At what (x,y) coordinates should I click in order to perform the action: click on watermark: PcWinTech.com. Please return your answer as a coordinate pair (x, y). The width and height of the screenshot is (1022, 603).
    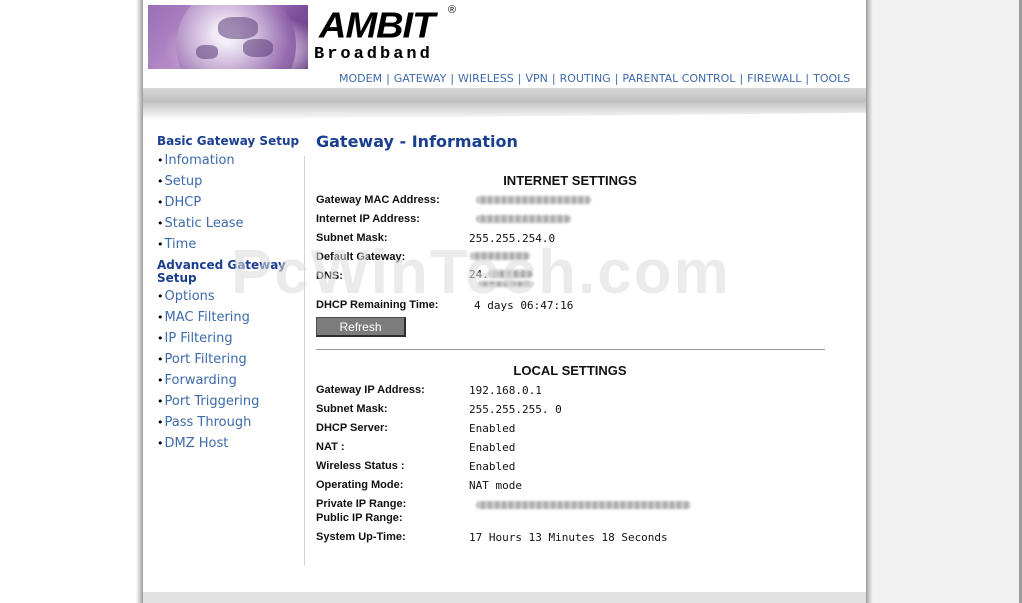
    Looking at the image, I should click on (481, 272).